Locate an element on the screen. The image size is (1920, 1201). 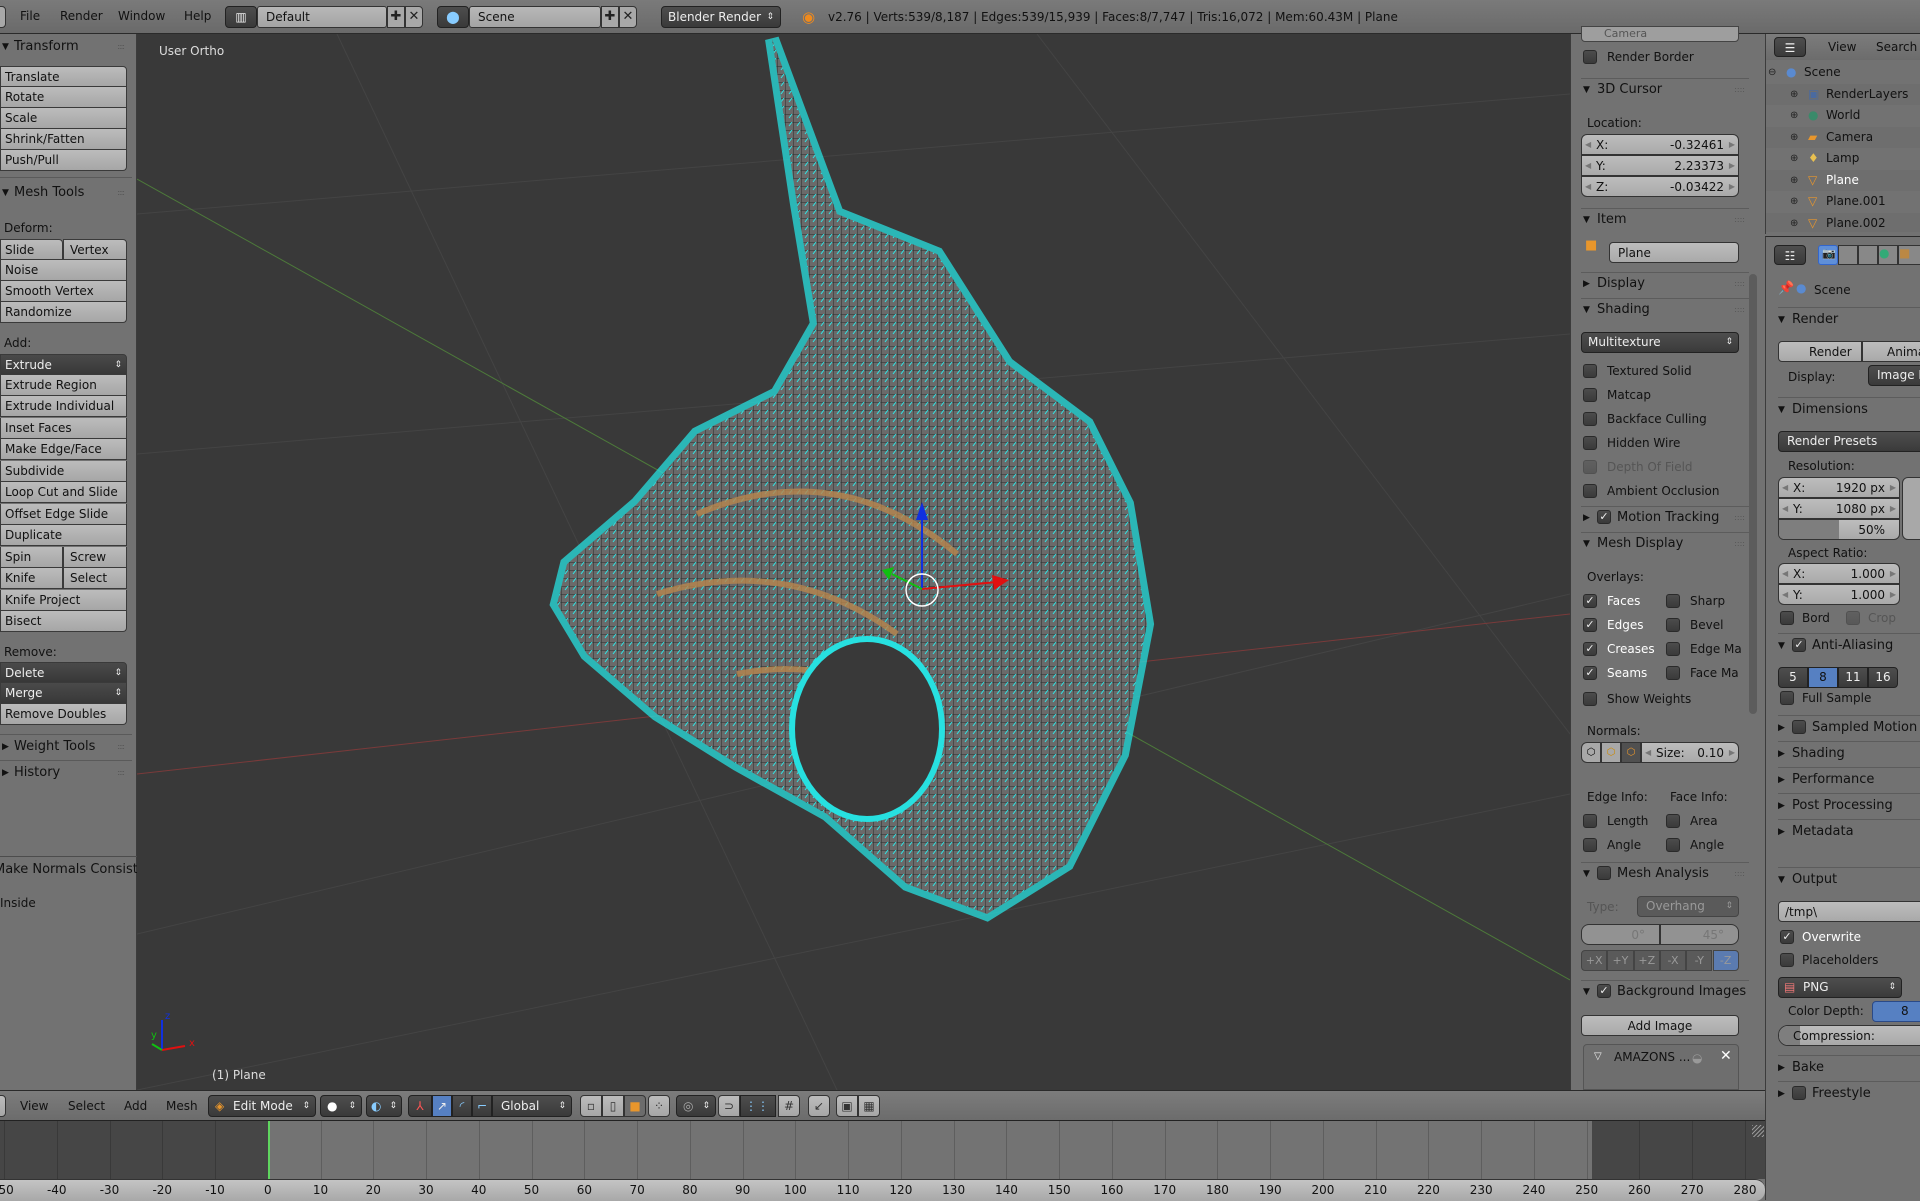
proportional-editing-dropdown: ◎ ⇕ is located at coordinates (696, 1106).